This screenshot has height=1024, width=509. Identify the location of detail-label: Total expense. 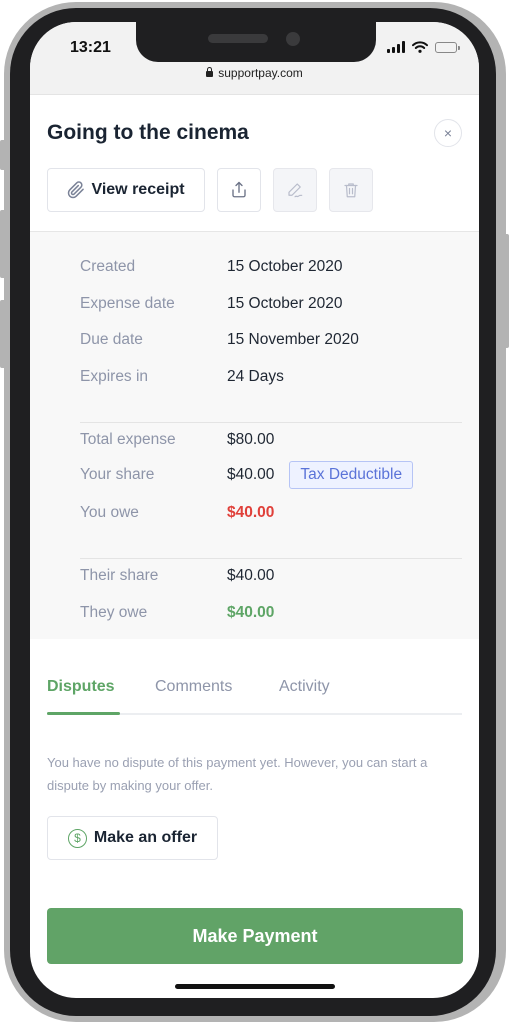
(128, 439).